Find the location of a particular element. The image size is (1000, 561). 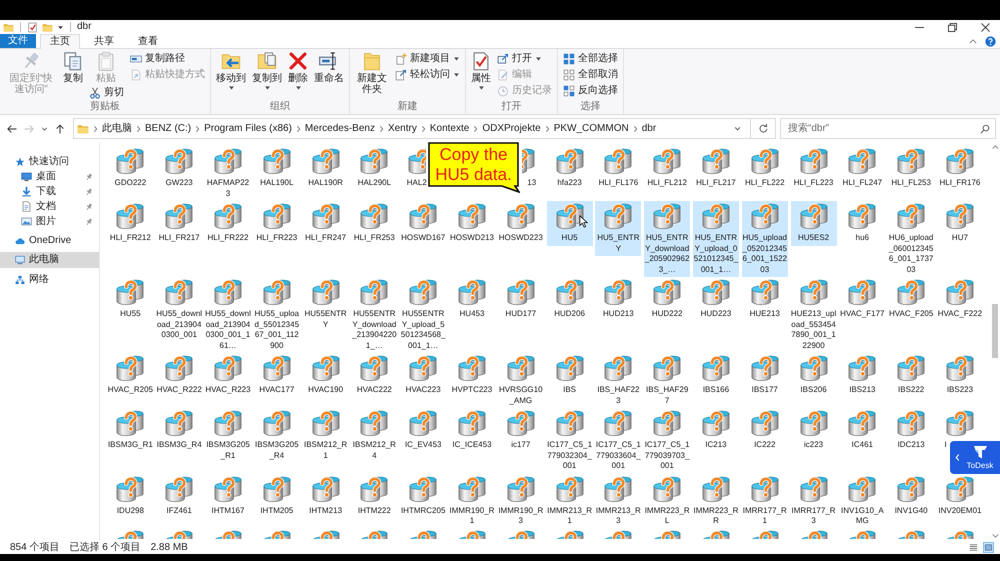

file-item: HVAC_F205 is located at coordinates (911, 299).